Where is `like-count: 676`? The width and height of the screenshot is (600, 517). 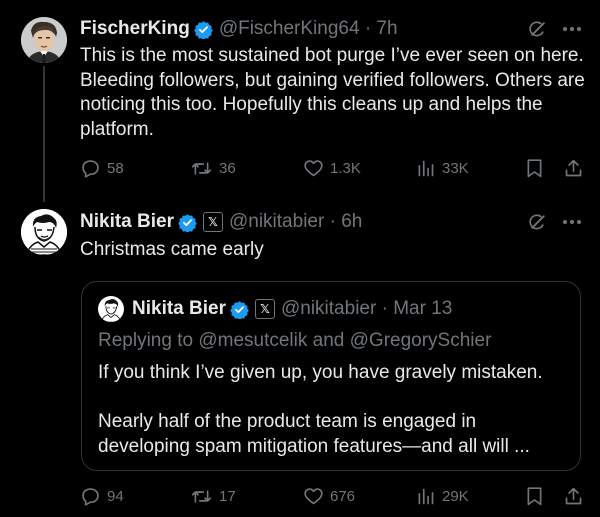 like-count: 676 is located at coordinates (343, 496).